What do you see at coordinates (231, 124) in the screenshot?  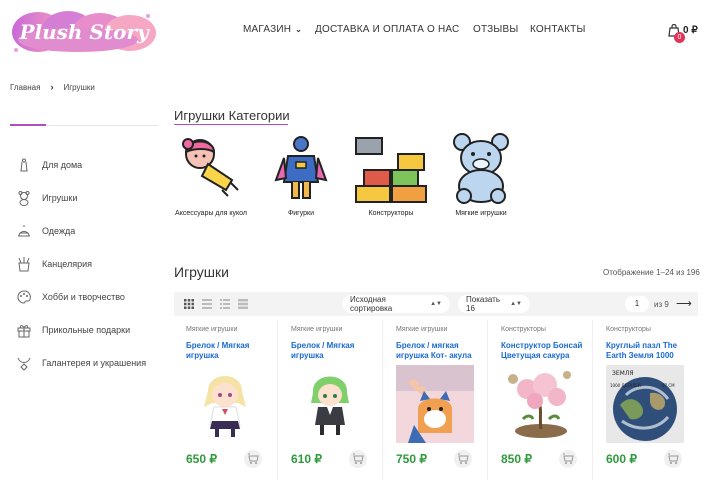 I see `categories-title-underline` at bounding box center [231, 124].